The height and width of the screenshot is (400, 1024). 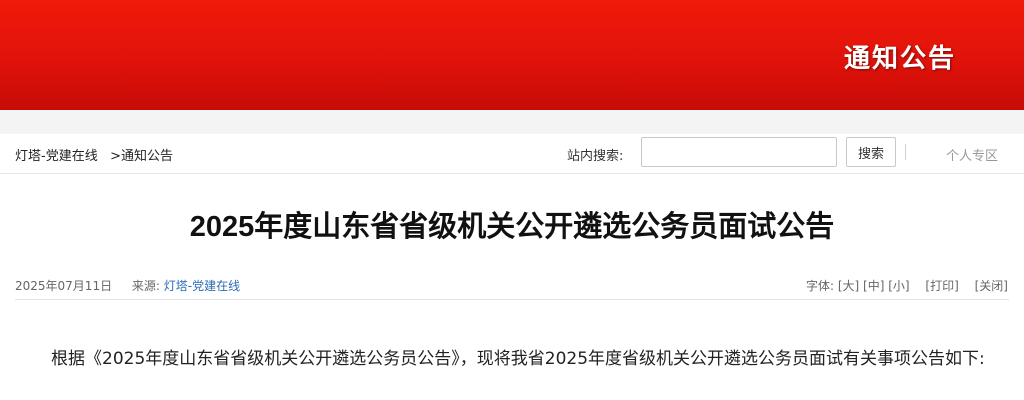 What do you see at coordinates (56, 156) in the screenshot?
I see `breadcrumb-home-link: 灯塔-党建在线` at bounding box center [56, 156].